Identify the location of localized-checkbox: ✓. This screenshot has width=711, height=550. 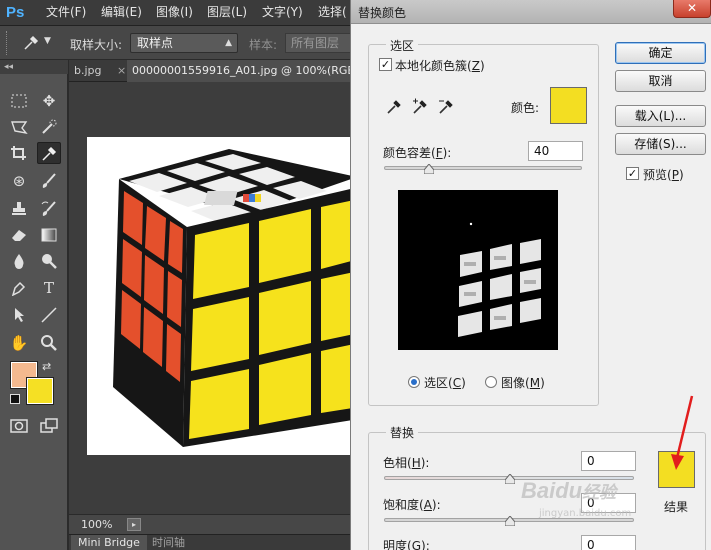
(385, 64).